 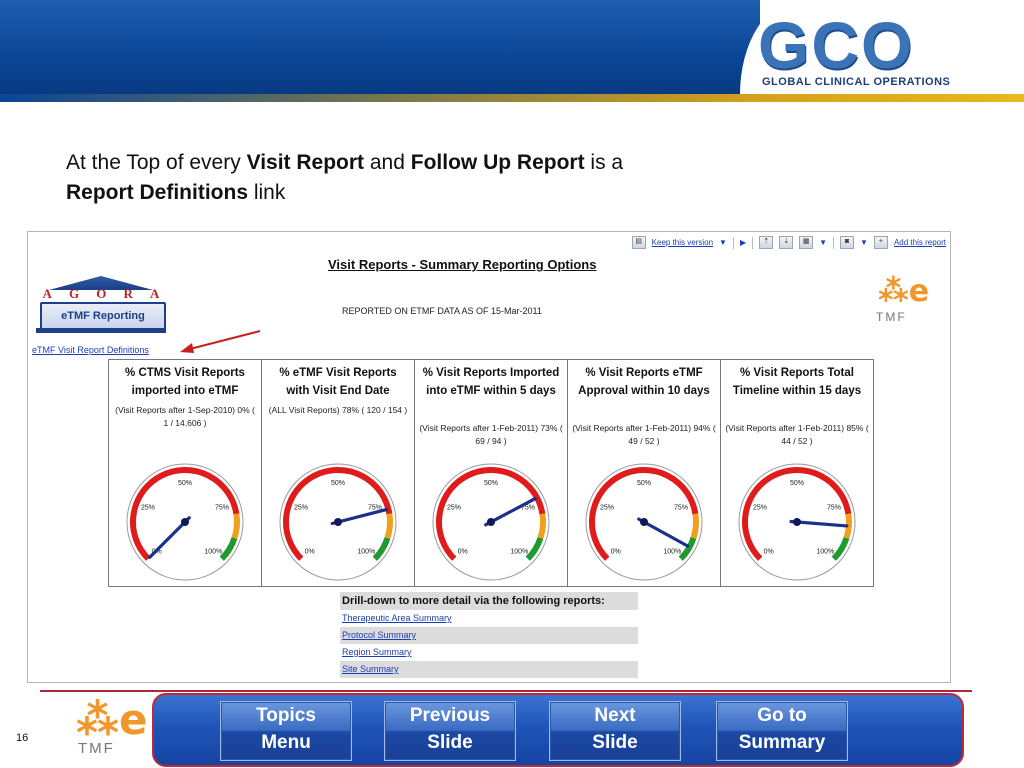 What do you see at coordinates (782, 731) in the screenshot?
I see `go-to-summary-button: Go to Summary` at bounding box center [782, 731].